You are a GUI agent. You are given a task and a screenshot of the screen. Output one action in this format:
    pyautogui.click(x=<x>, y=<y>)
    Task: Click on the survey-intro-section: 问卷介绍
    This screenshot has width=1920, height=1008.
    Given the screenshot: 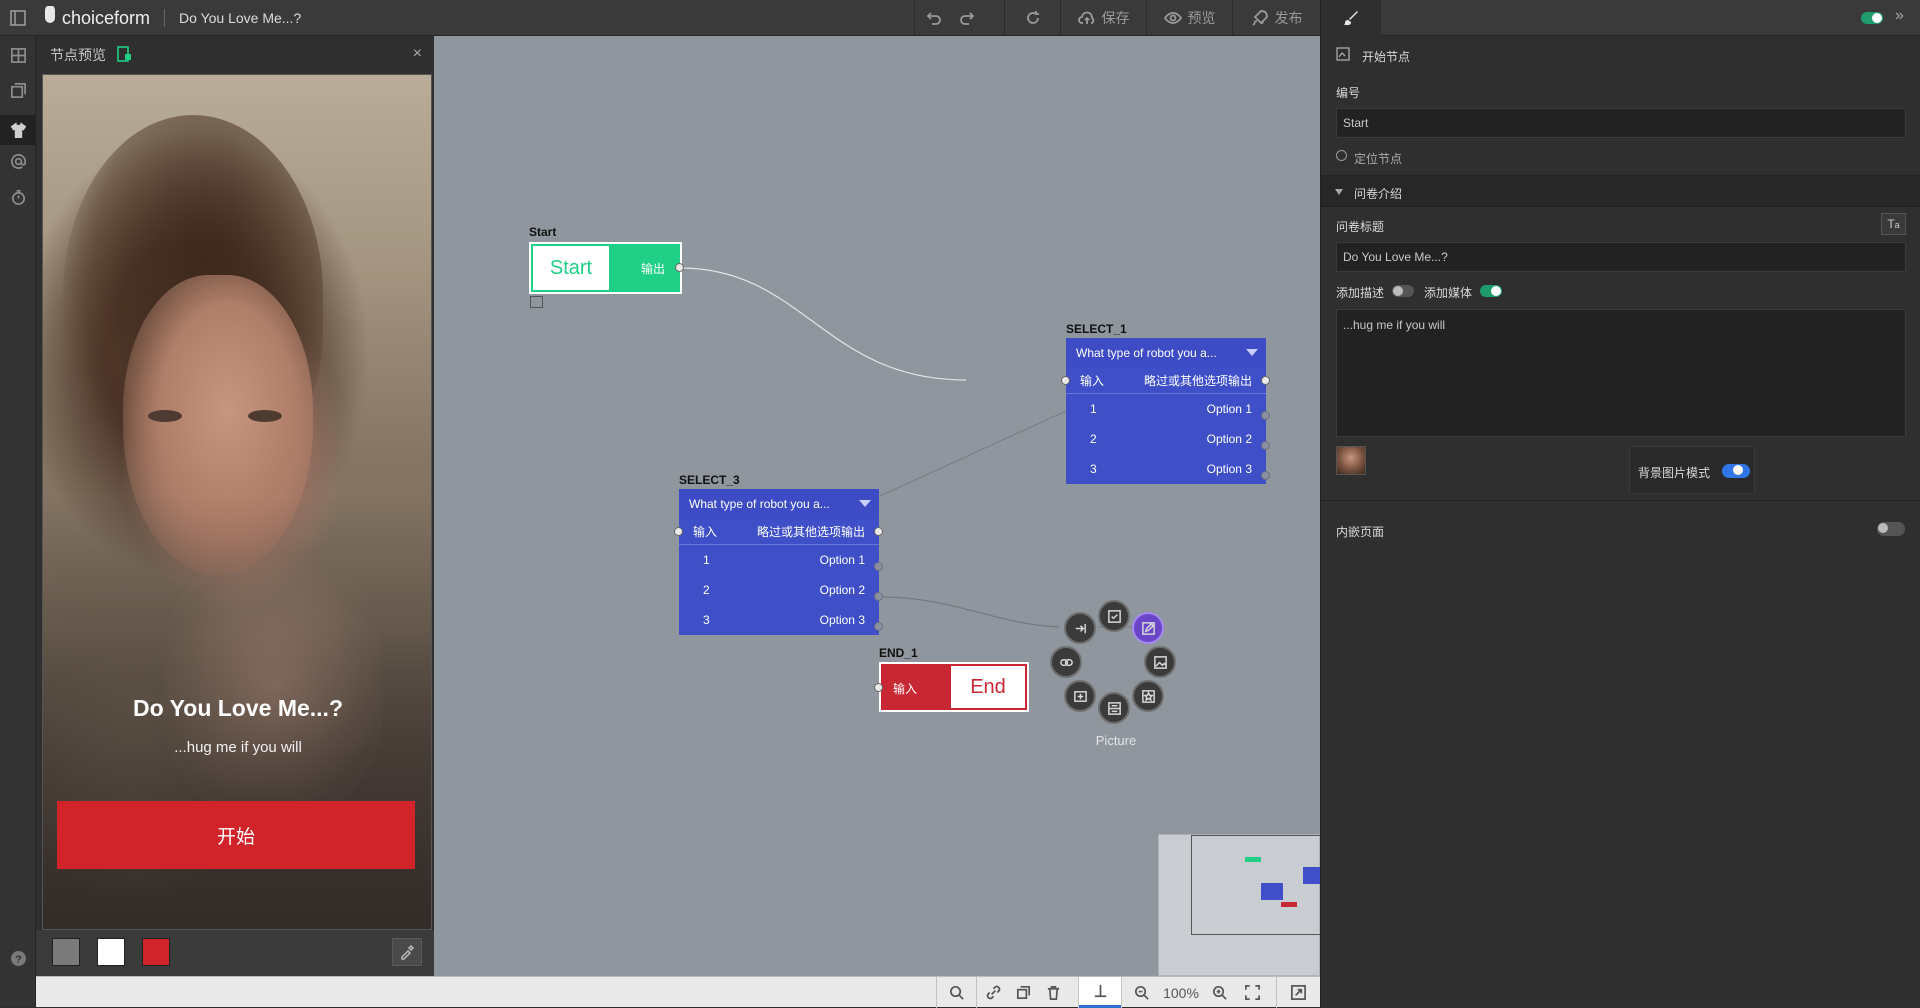 What is the action you would take?
    pyautogui.click(x=1620, y=191)
    